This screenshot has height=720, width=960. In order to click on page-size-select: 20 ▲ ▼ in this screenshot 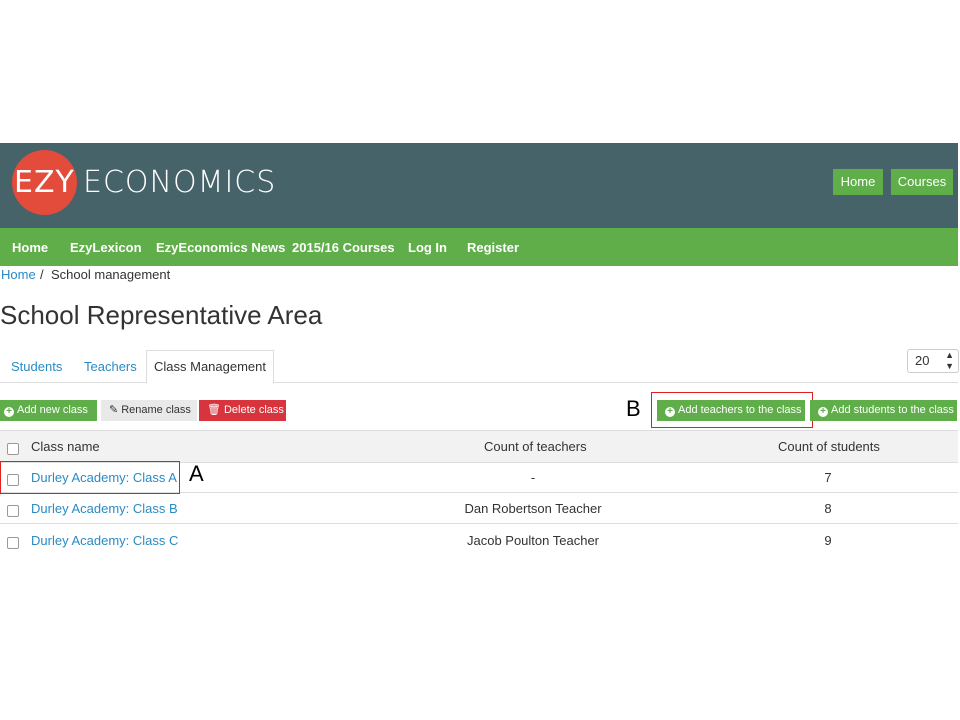, I will do `click(933, 361)`.